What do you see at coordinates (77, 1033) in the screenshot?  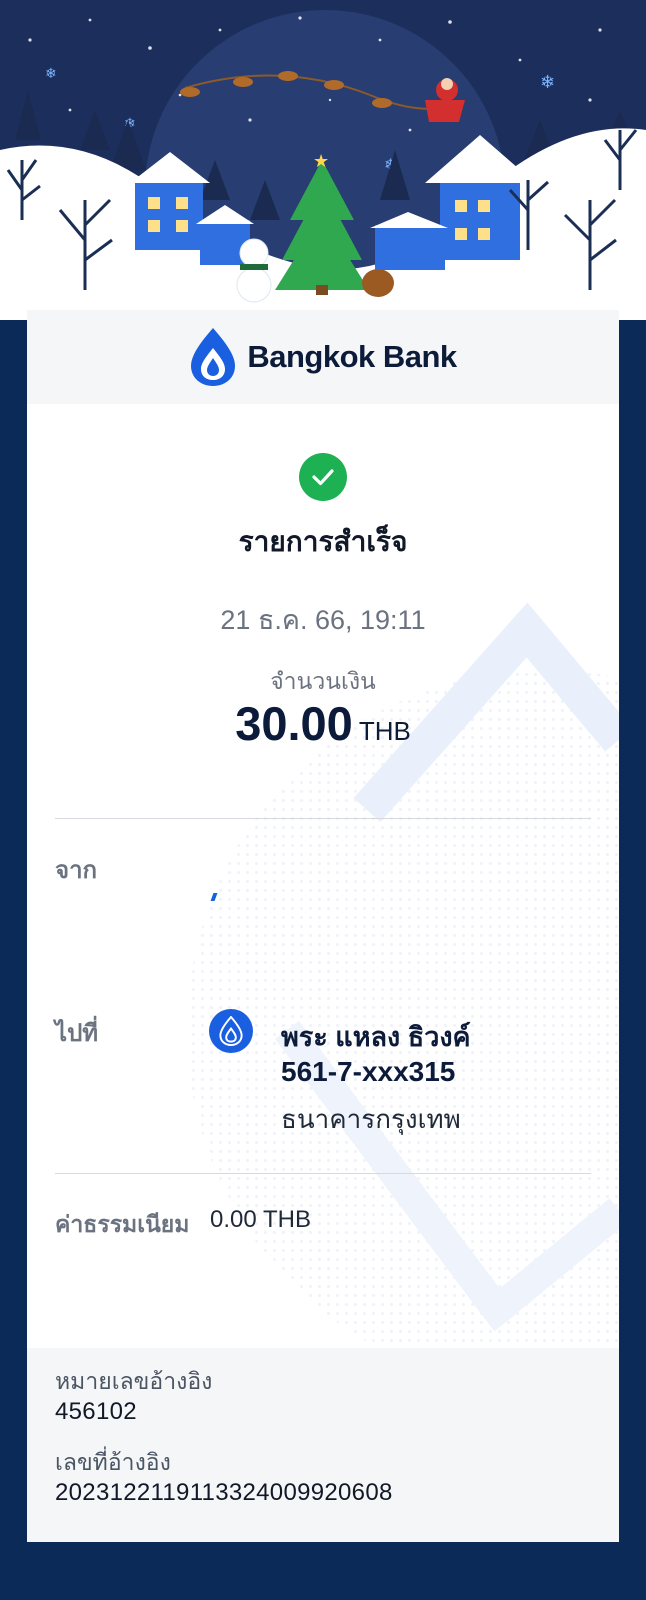 I see `to-label: ไปที่` at bounding box center [77, 1033].